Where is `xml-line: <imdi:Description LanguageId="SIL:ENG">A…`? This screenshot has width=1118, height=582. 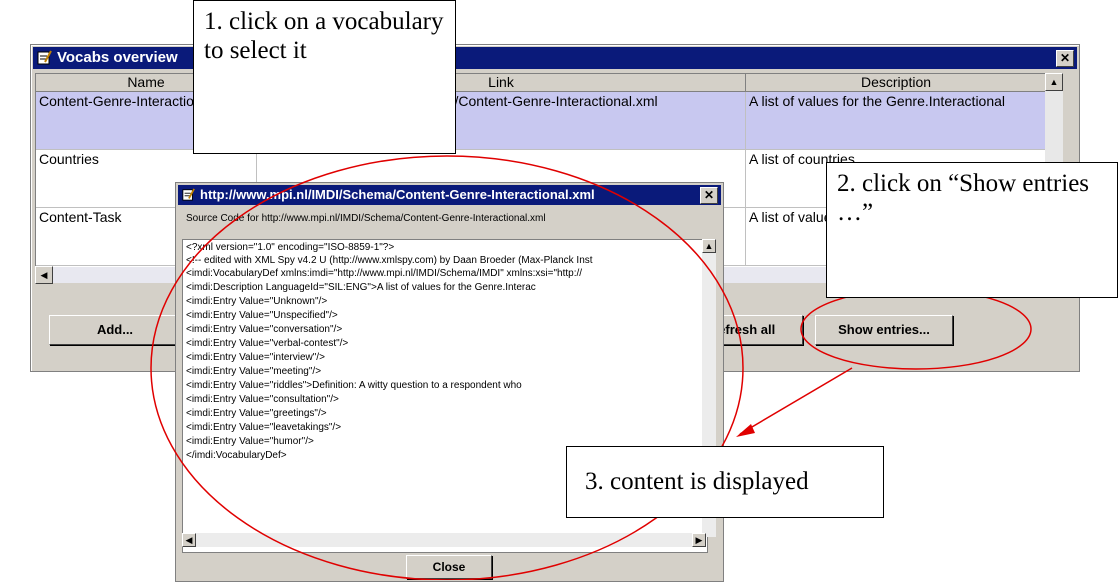
xml-line: <imdi:Description LanguageId="SIL:ENG">A… is located at coordinates (361, 287).